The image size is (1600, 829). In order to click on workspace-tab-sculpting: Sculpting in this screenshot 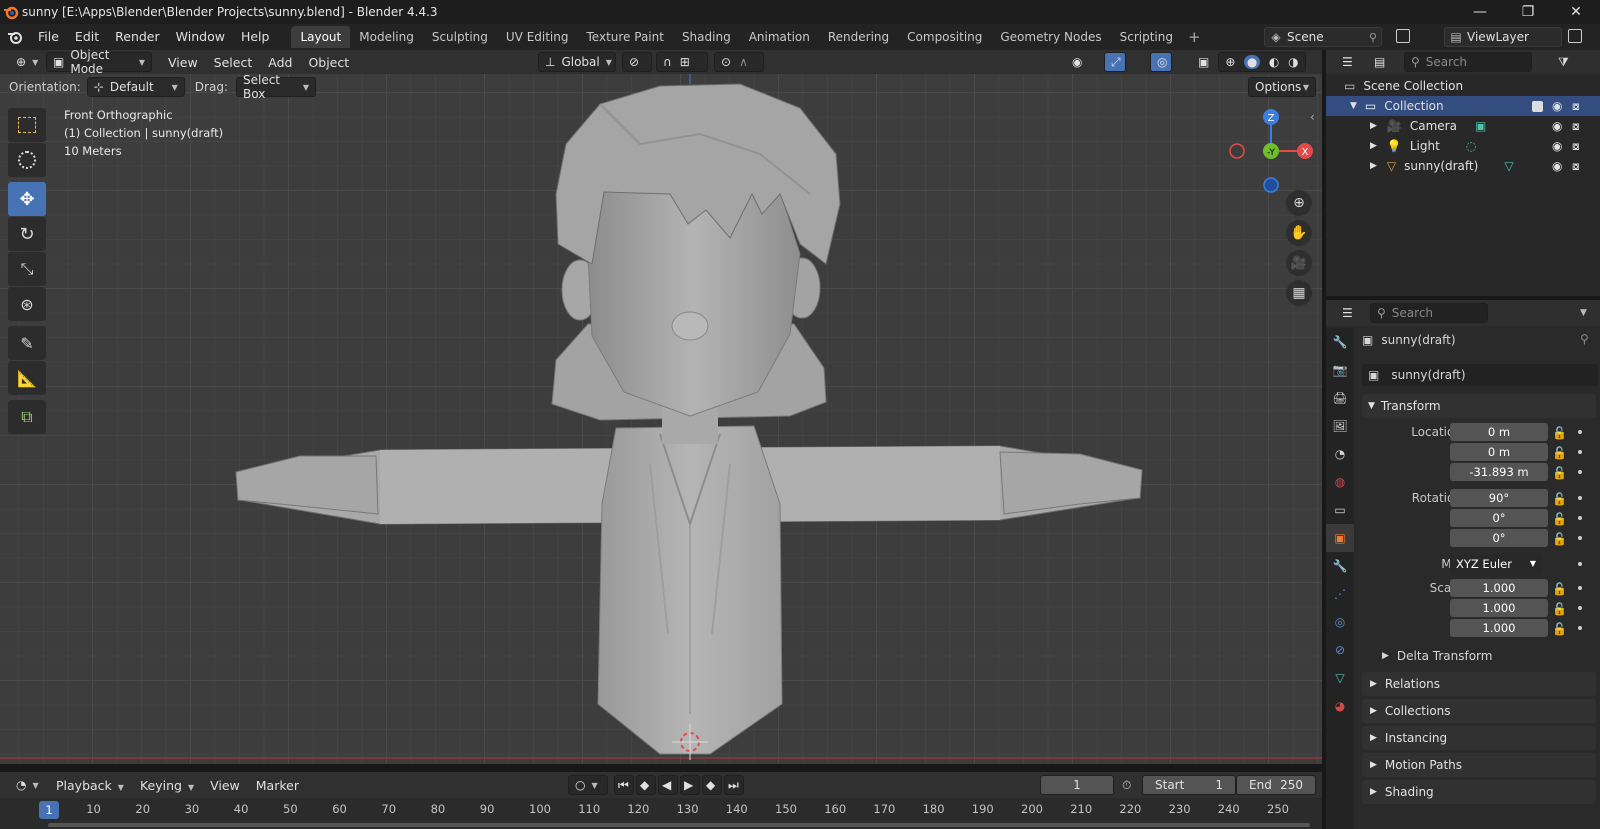, I will do `click(460, 37)`.